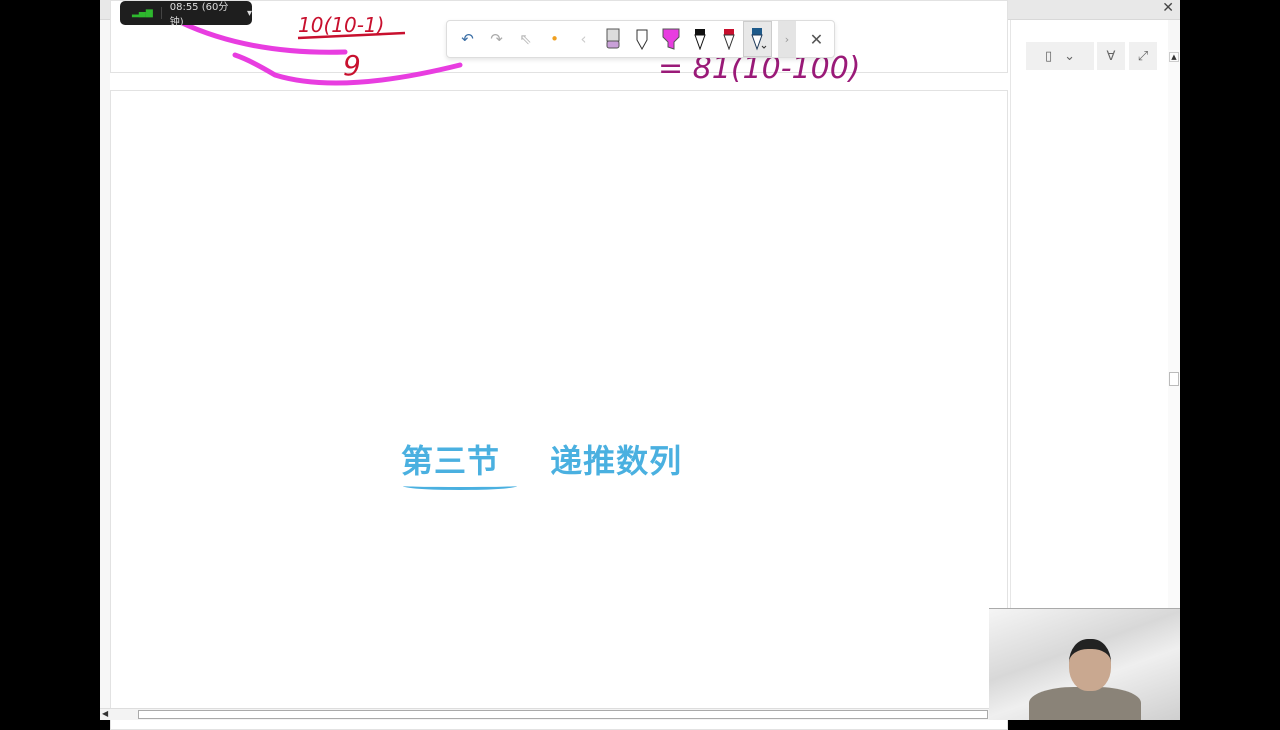 This screenshot has height=730, width=1280. Describe the element at coordinates (1090, 665) in the screenshot. I see `presenter-head` at that location.